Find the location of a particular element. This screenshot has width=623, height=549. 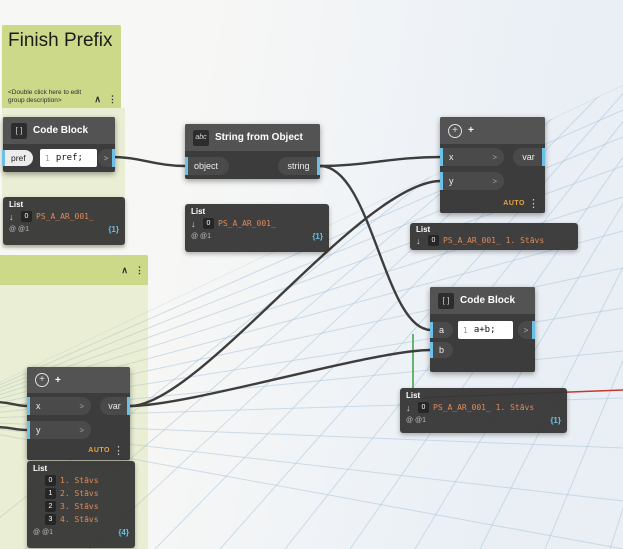

port-out-string: string is located at coordinates (299, 166).